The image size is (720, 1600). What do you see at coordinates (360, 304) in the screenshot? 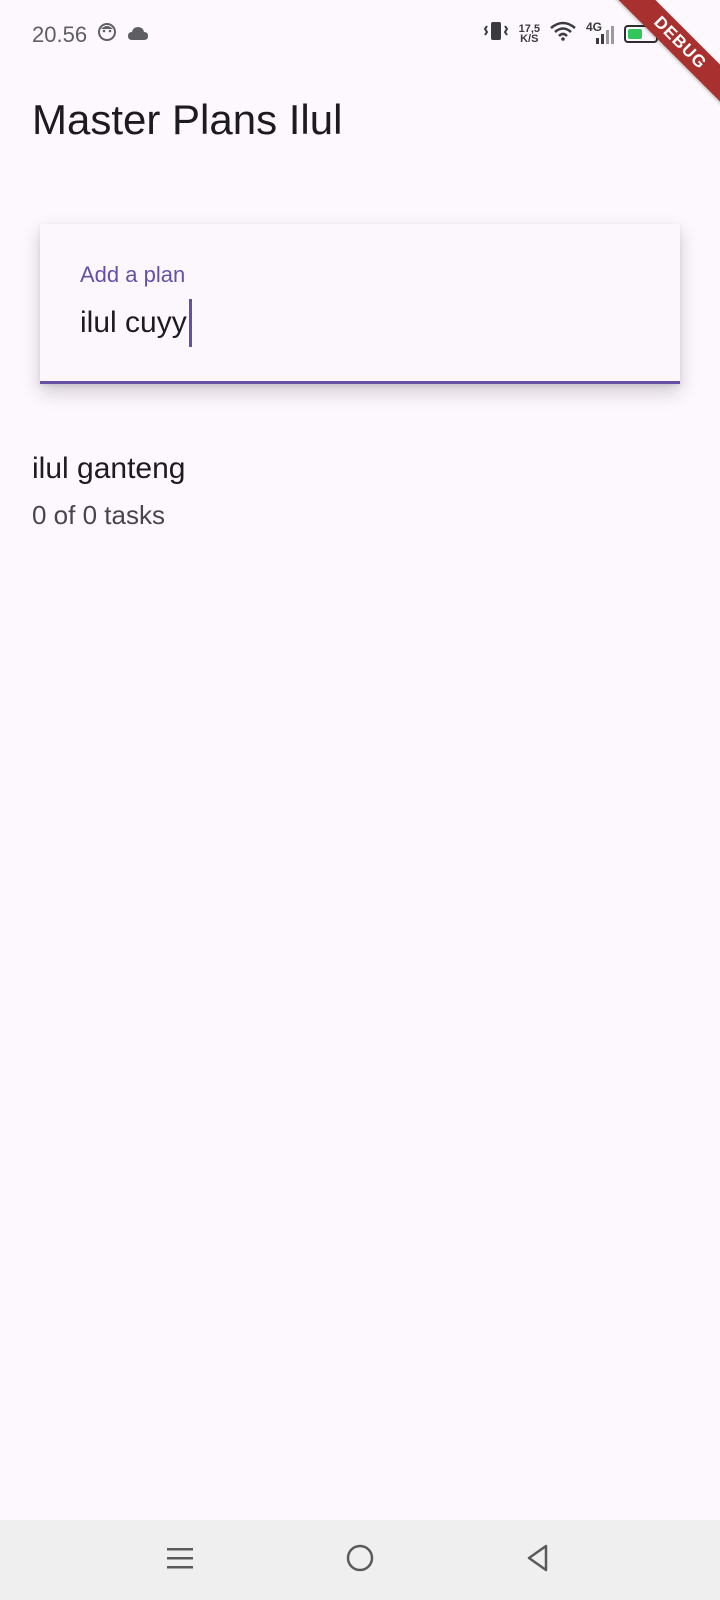
I see `add-plan-field: Add a plan ilul cuyy` at bounding box center [360, 304].